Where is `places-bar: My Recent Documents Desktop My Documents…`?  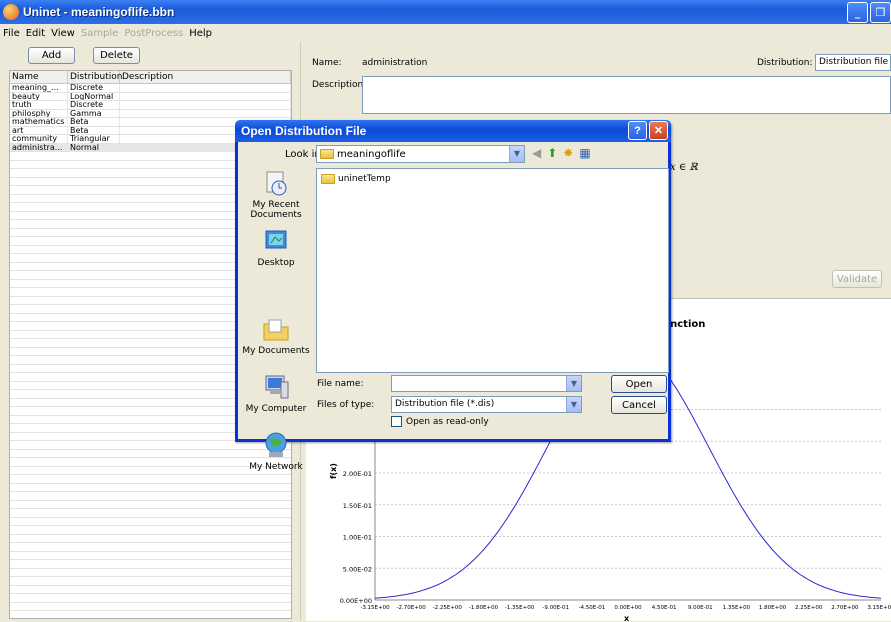 places-bar: My Recent Documents Desktop My Documents… is located at coordinates (276, 320).